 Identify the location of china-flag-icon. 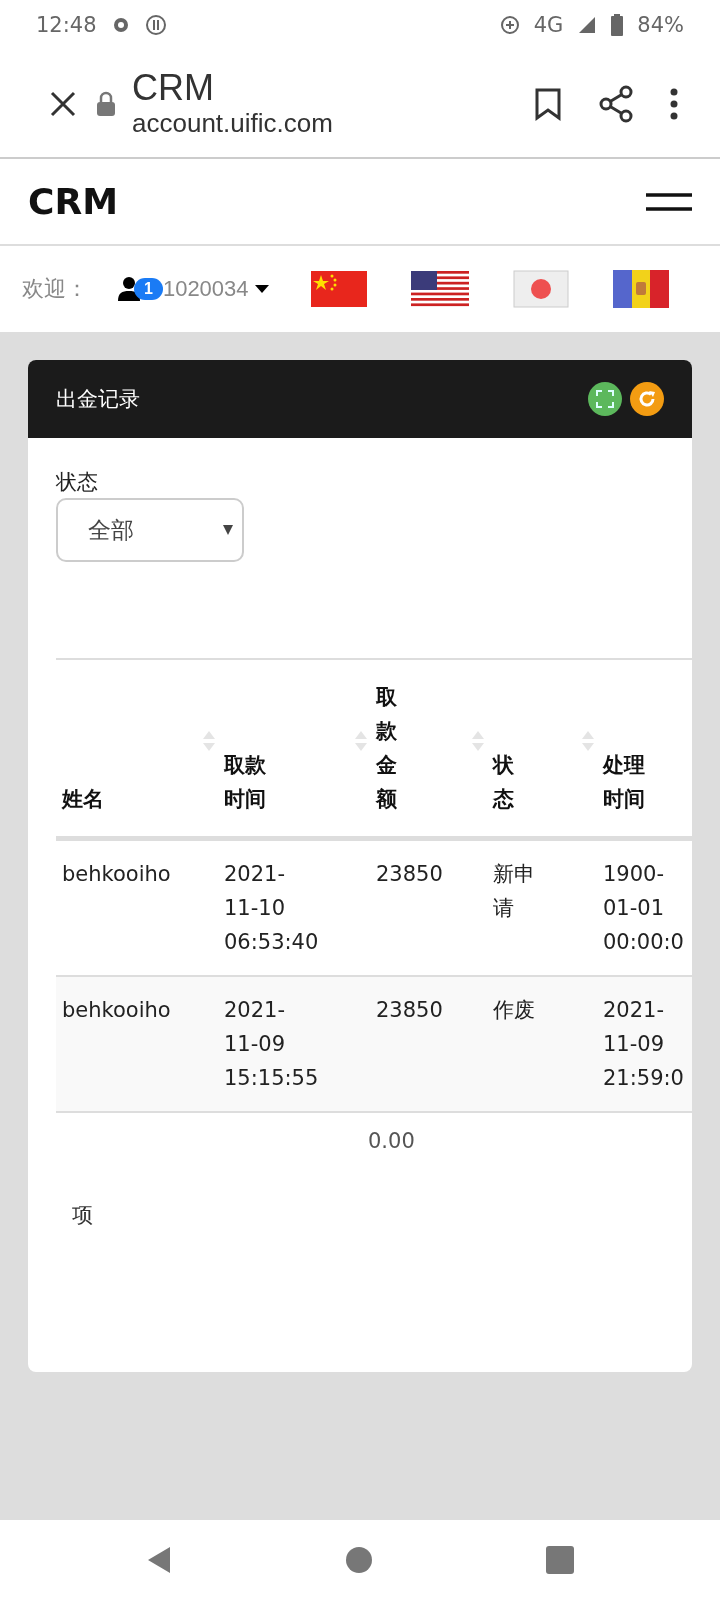
(338, 289).